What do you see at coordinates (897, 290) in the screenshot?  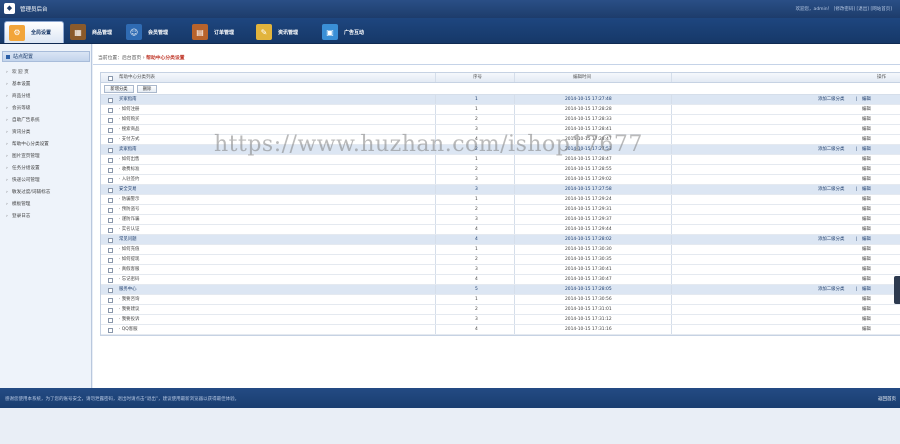 I see `side-tab-handle` at bounding box center [897, 290].